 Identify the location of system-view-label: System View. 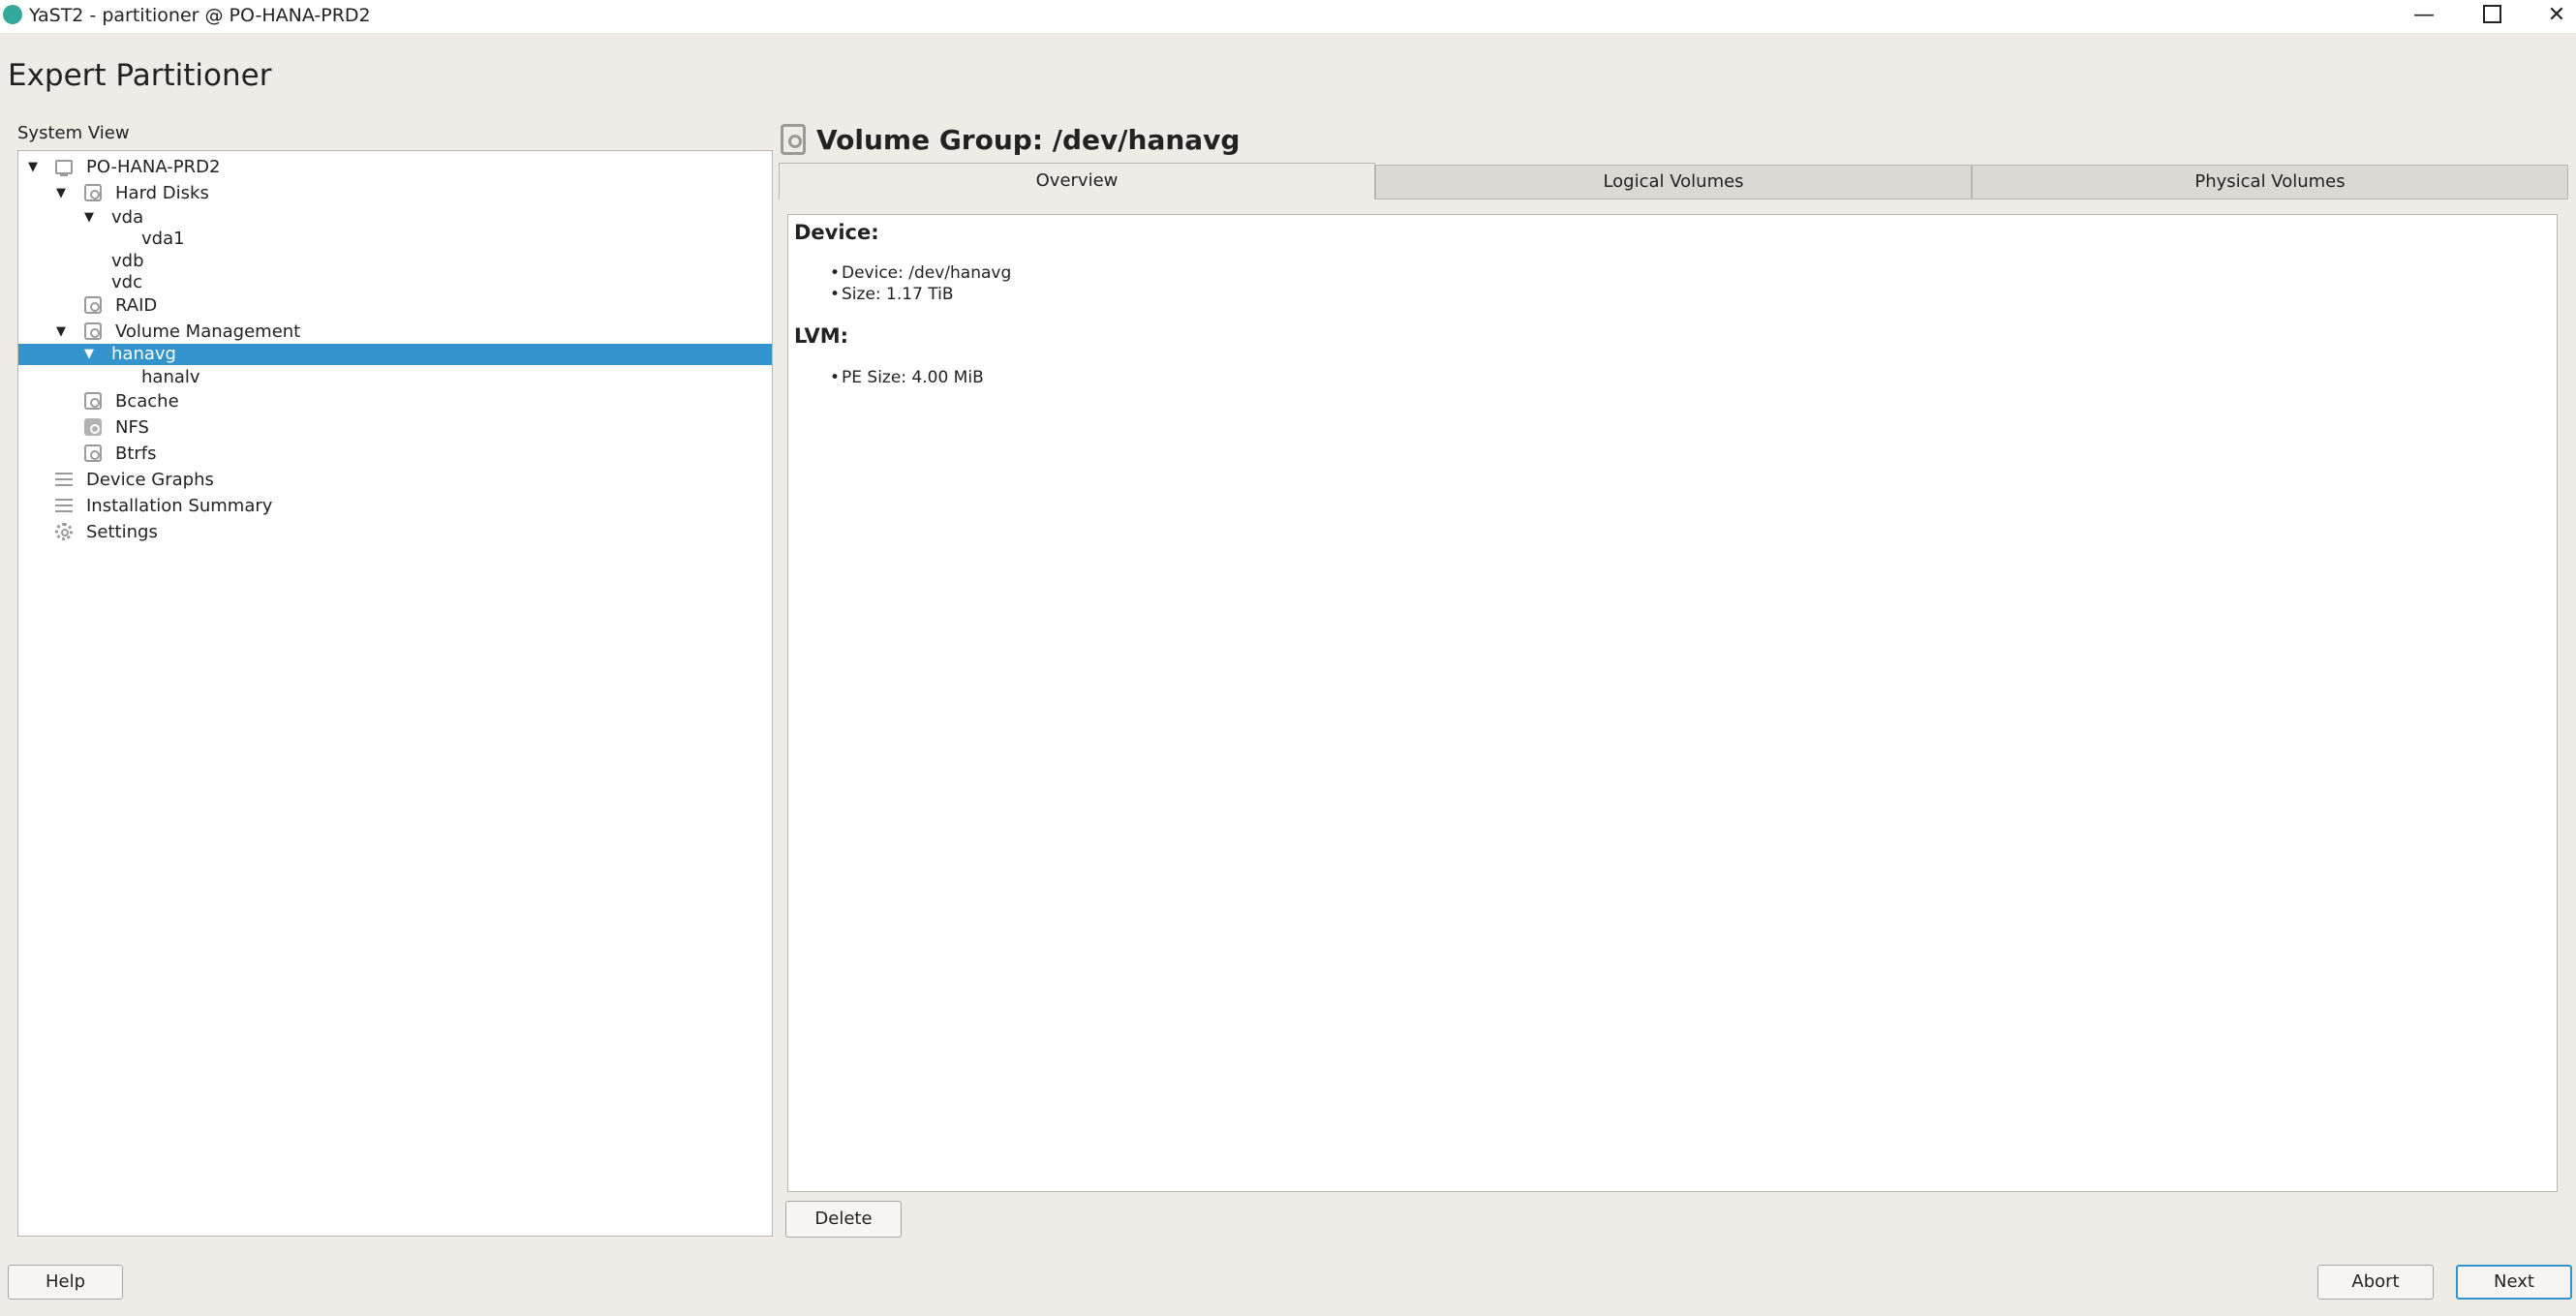
(73, 133).